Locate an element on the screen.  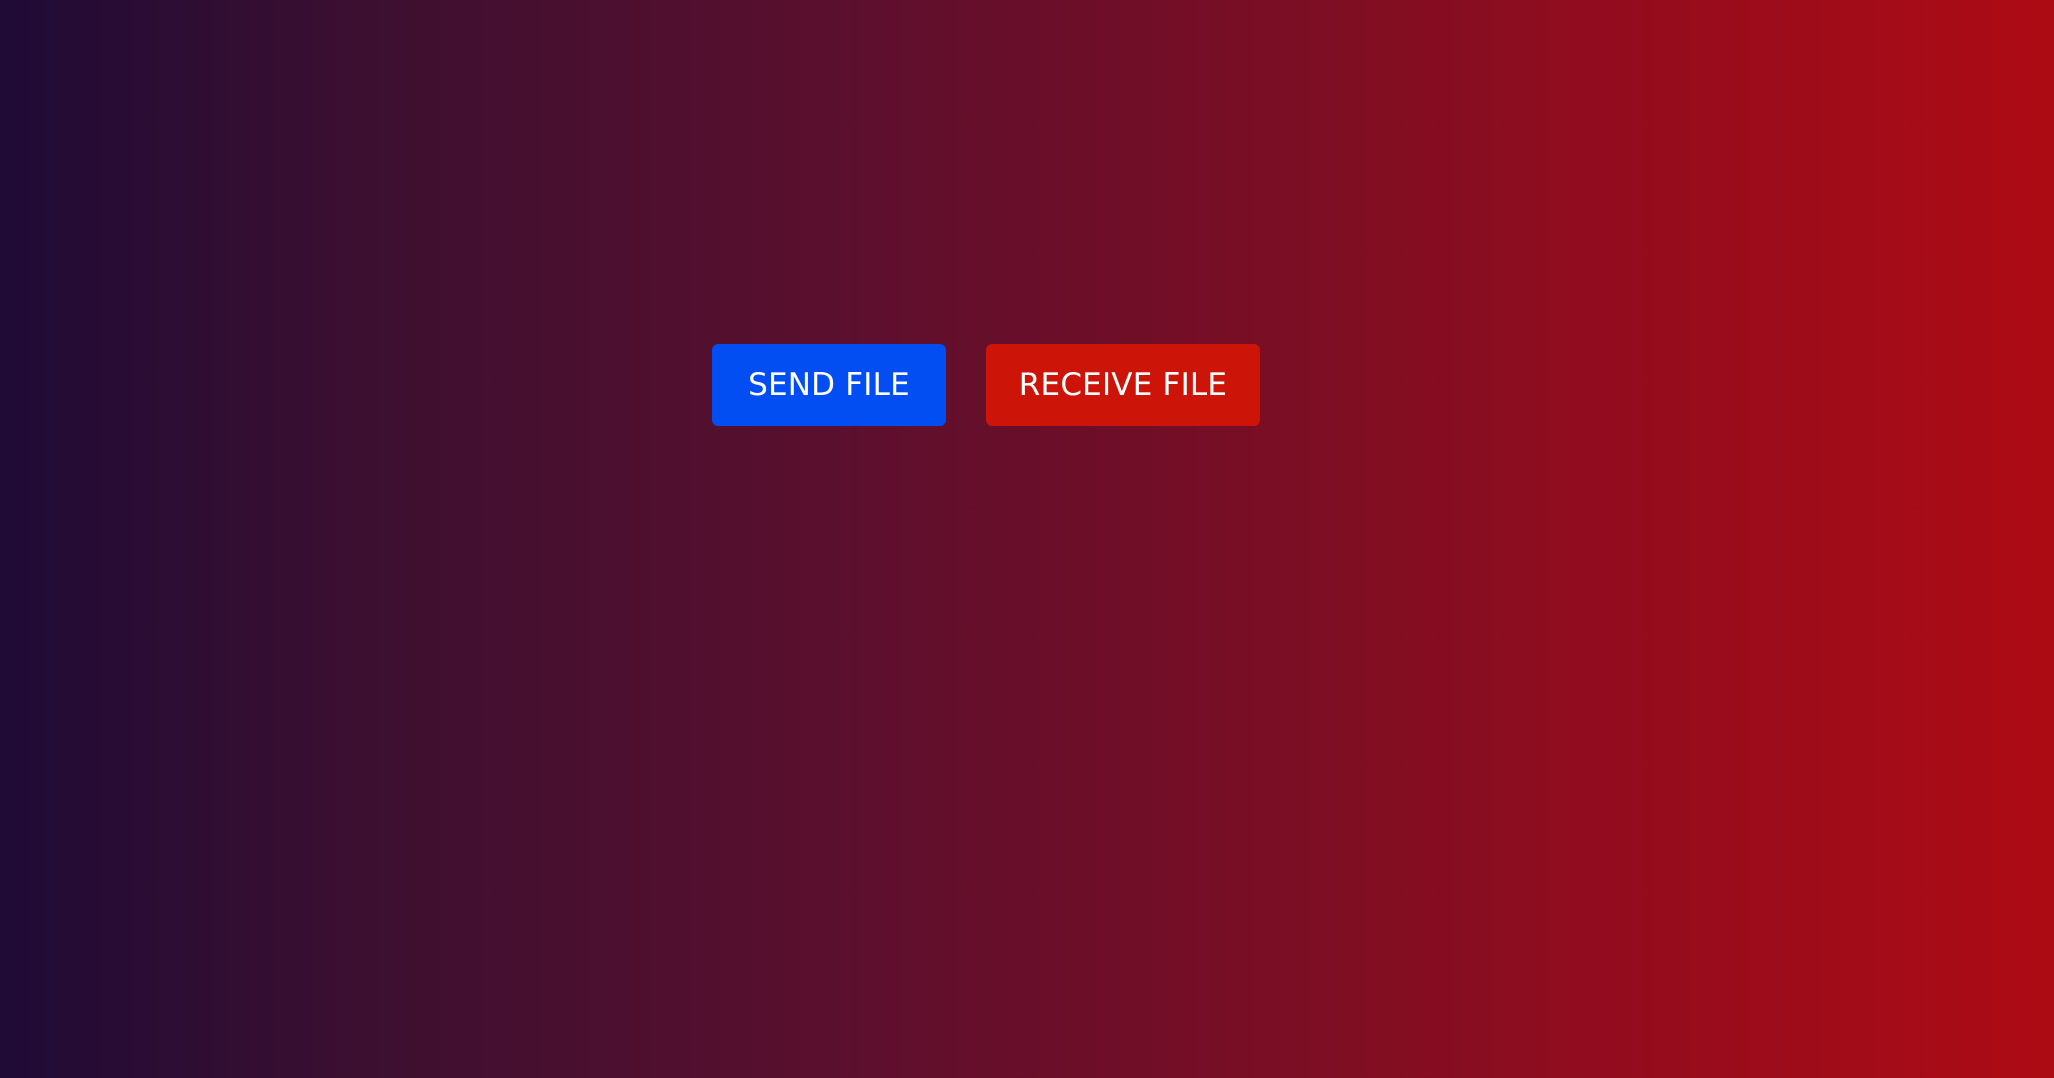
file-action-buttons: SEND FILE RECEIVE FILE is located at coordinates (986, 385).